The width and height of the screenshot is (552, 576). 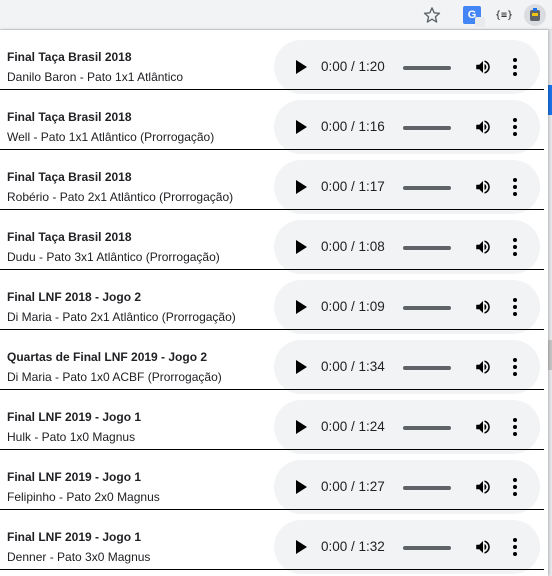 I want to click on translate-icon: G, so click(x=474, y=16).